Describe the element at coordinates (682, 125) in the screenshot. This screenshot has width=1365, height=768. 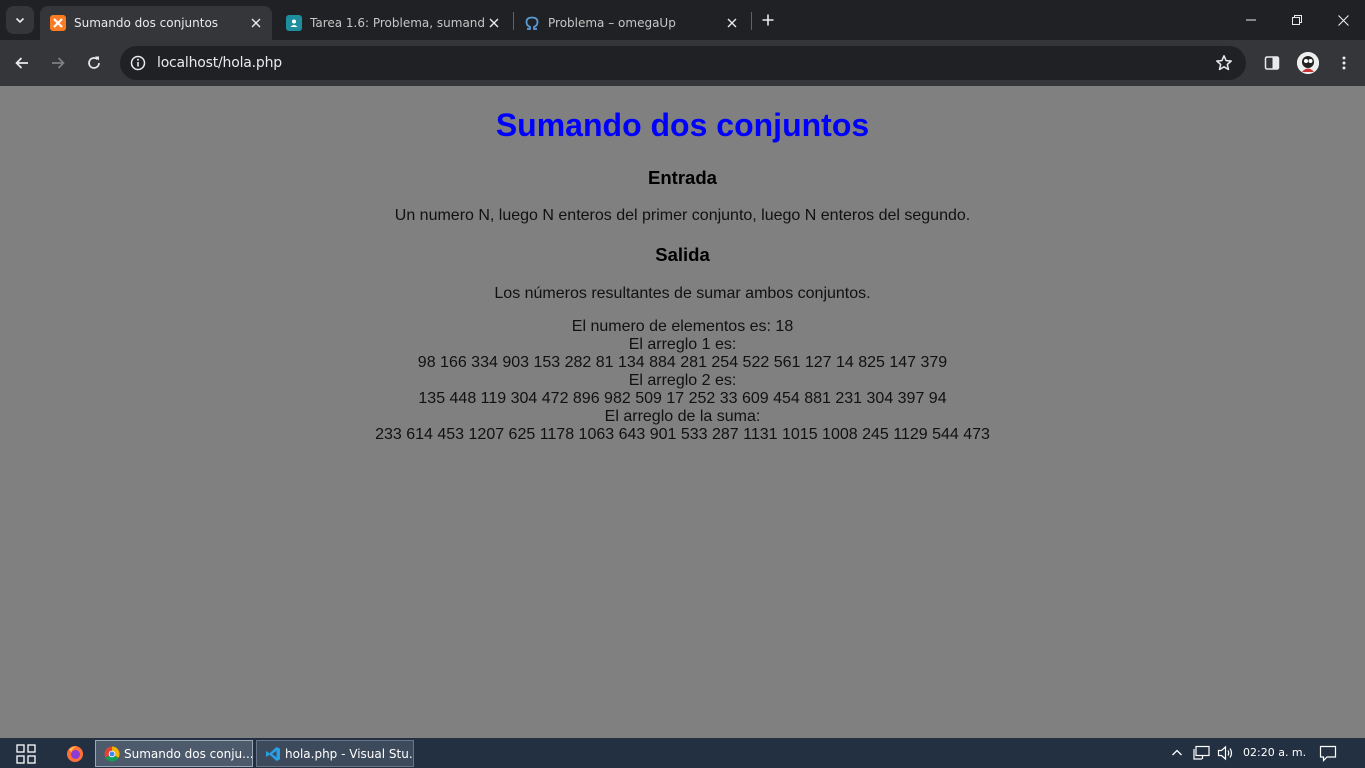
I see `page-title: Sumando dos conjuntos` at that location.